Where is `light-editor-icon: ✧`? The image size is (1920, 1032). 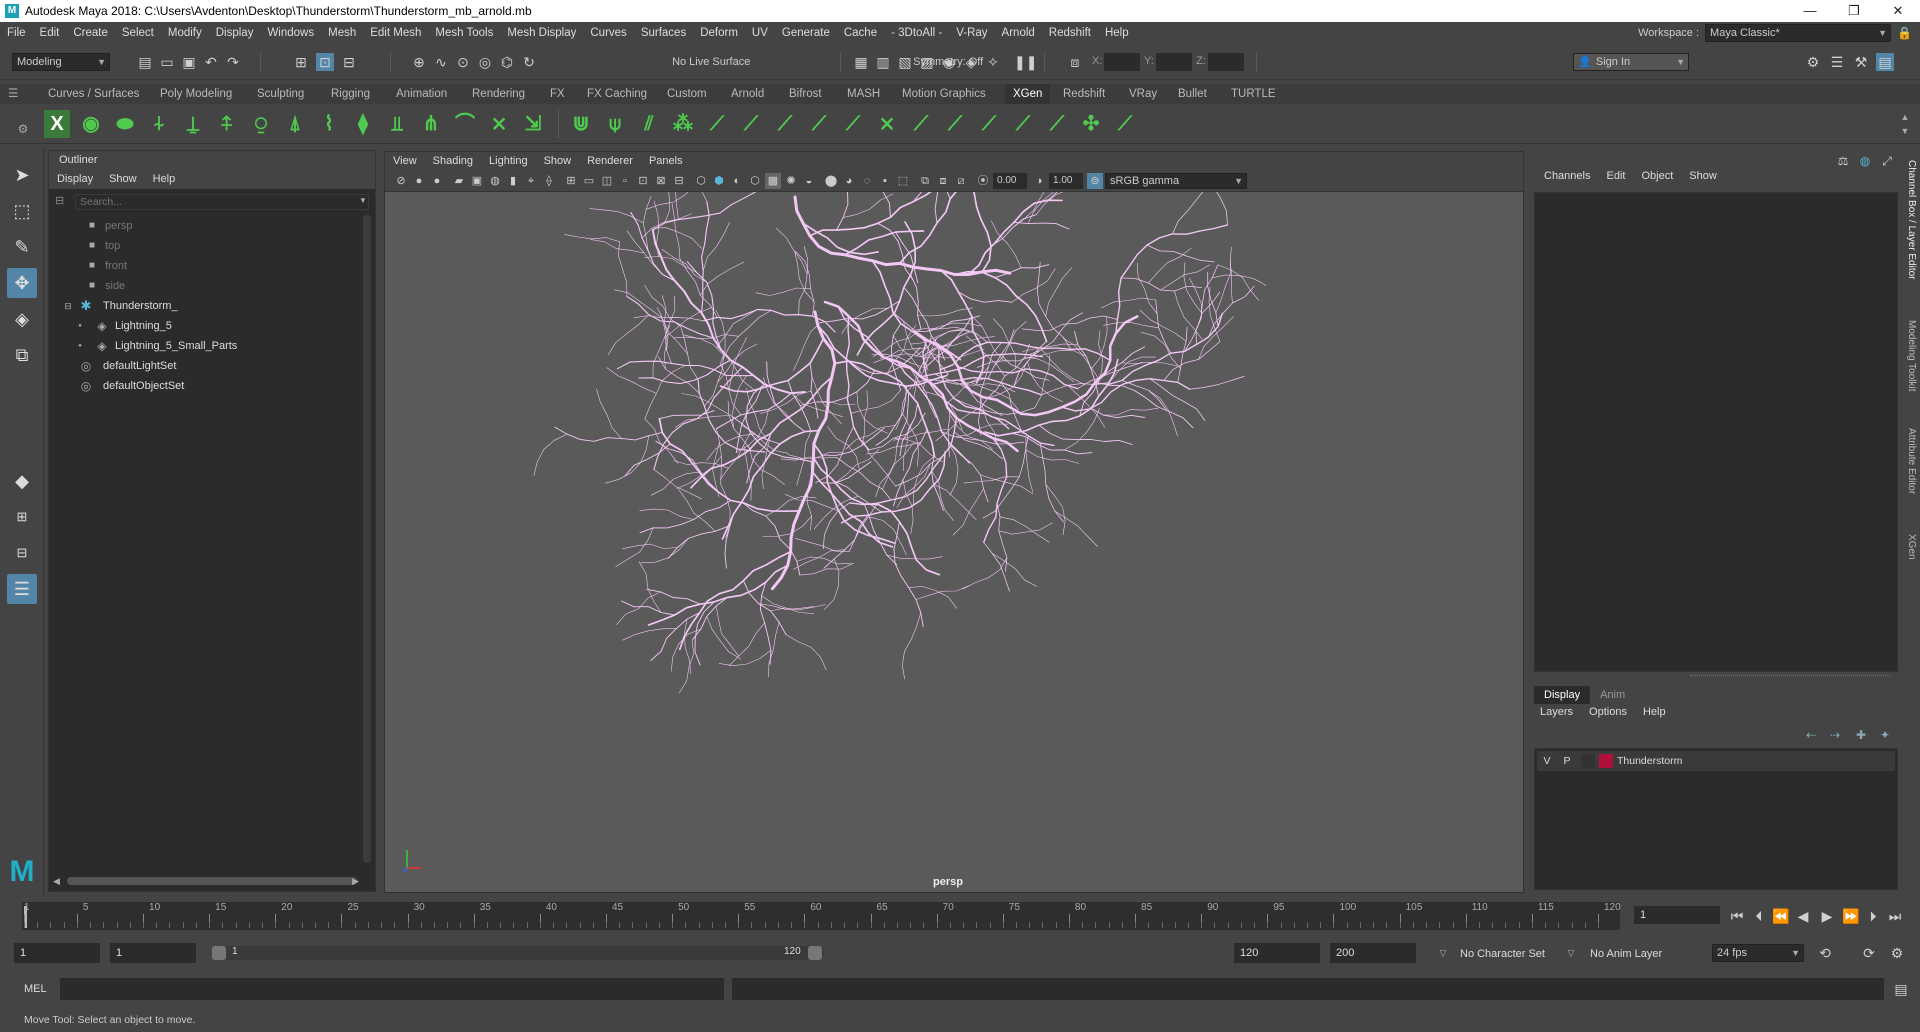
light-editor-icon: ✧ is located at coordinates (993, 62).